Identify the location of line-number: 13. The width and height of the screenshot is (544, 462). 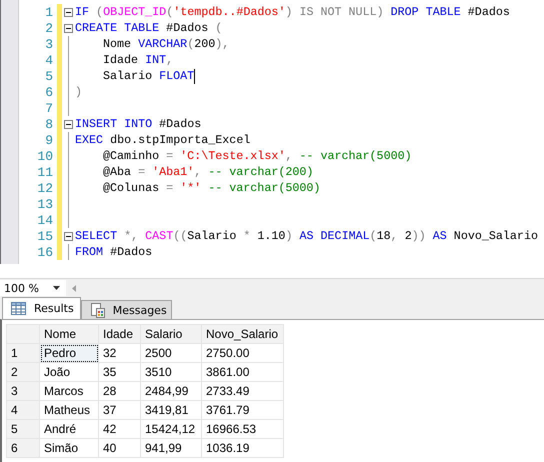
(44, 204).